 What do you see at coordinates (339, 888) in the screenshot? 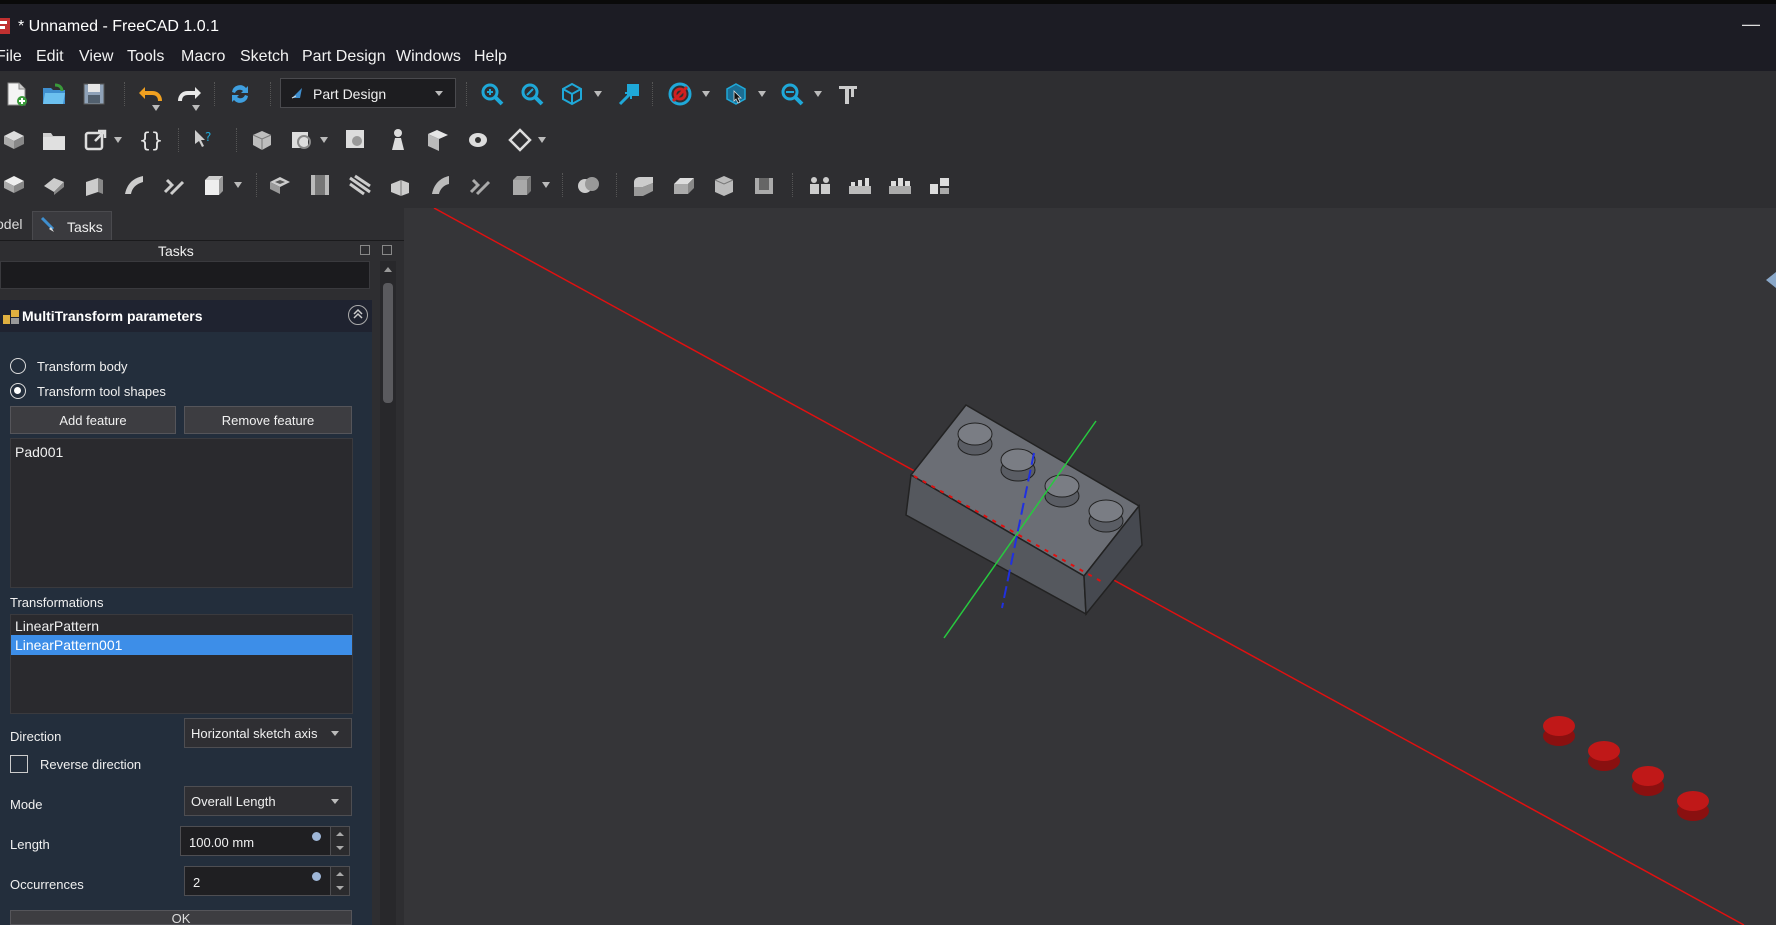
I see `occurrences-step-down` at bounding box center [339, 888].